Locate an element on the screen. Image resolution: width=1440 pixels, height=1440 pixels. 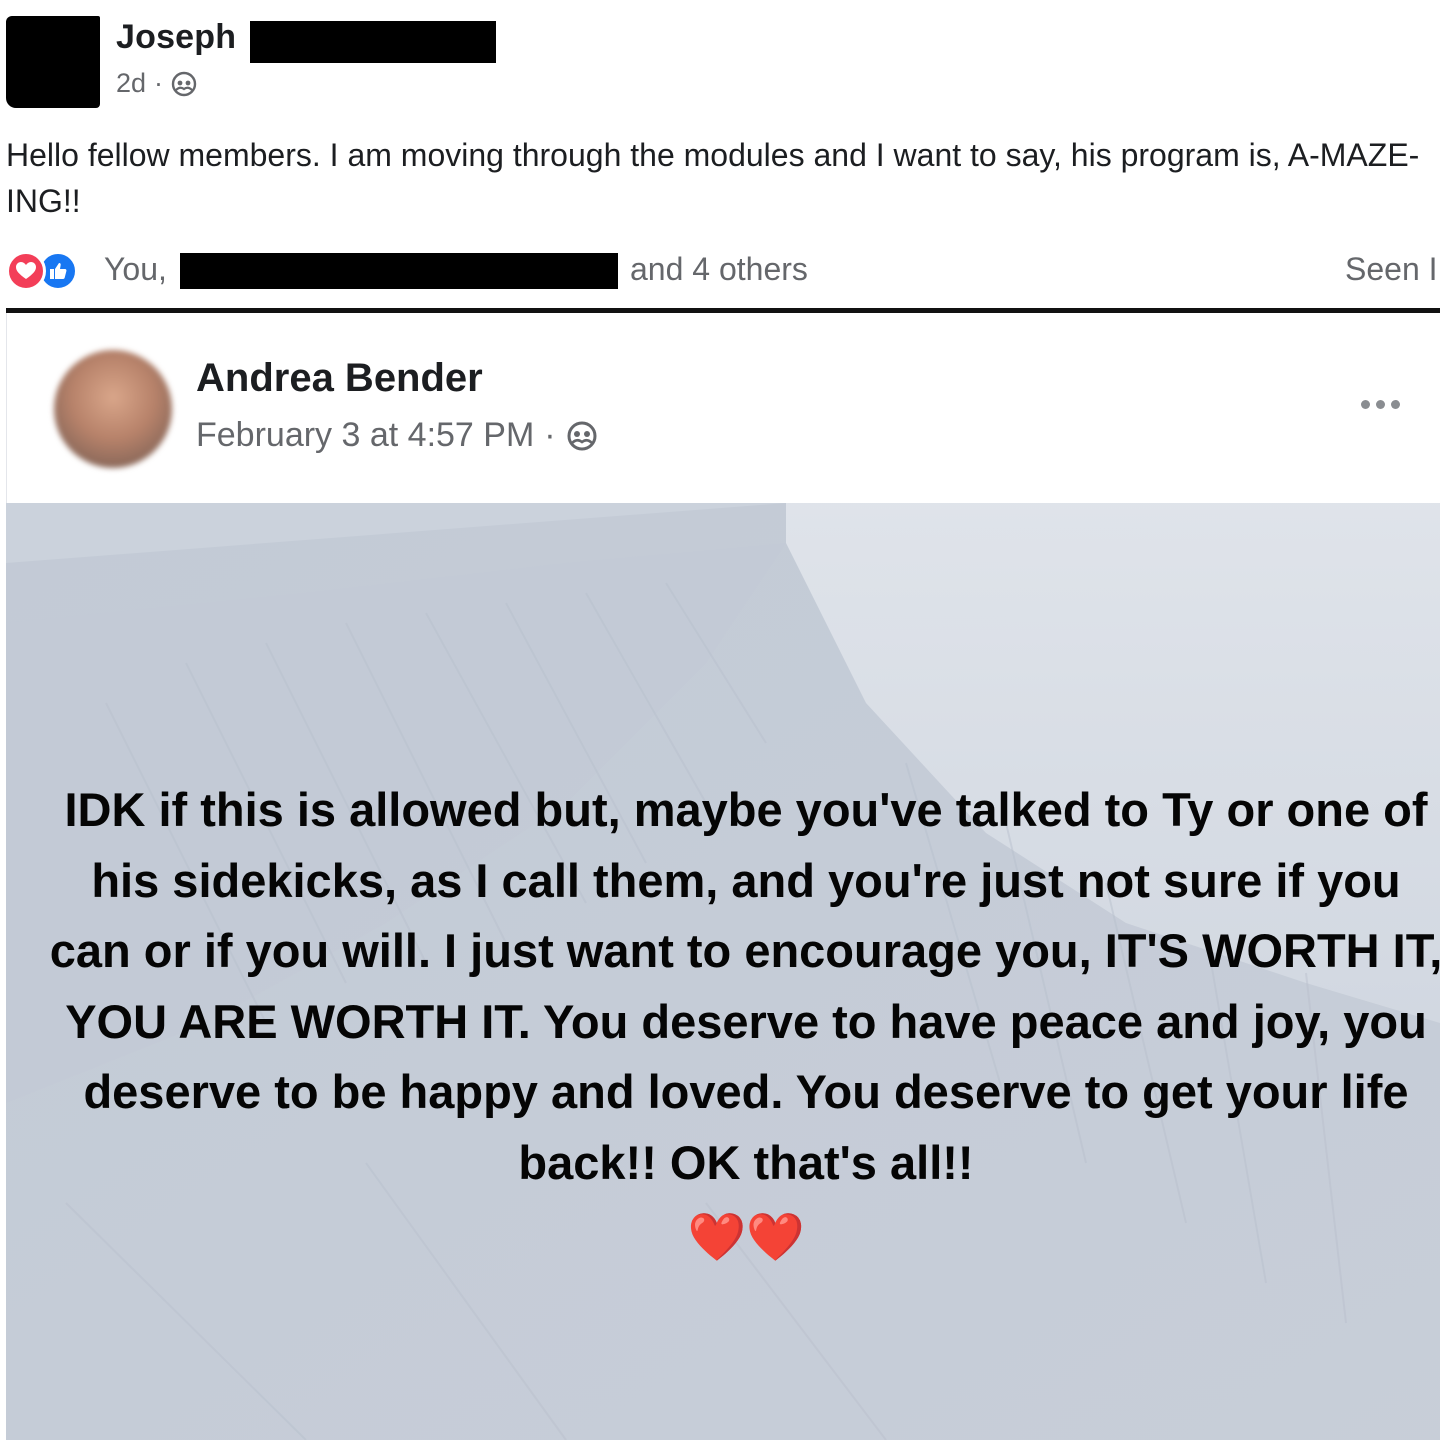
reactions-you-label: You, is located at coordinates (135, 269).